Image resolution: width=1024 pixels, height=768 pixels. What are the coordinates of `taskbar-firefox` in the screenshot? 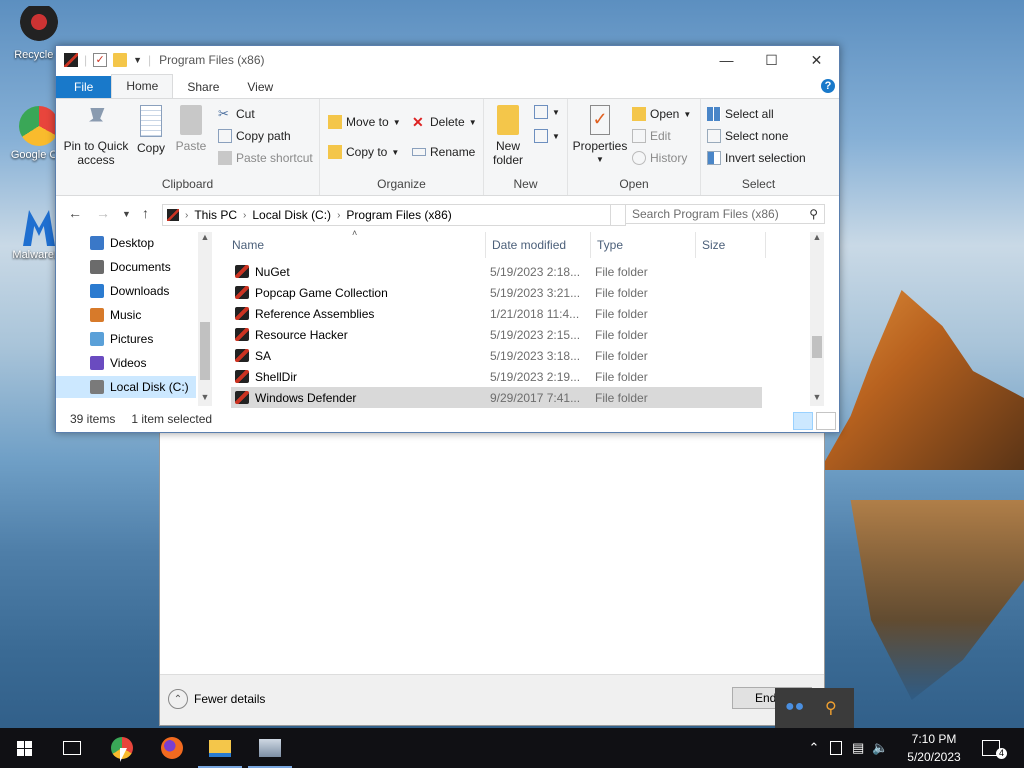 It's located at (172, 748).